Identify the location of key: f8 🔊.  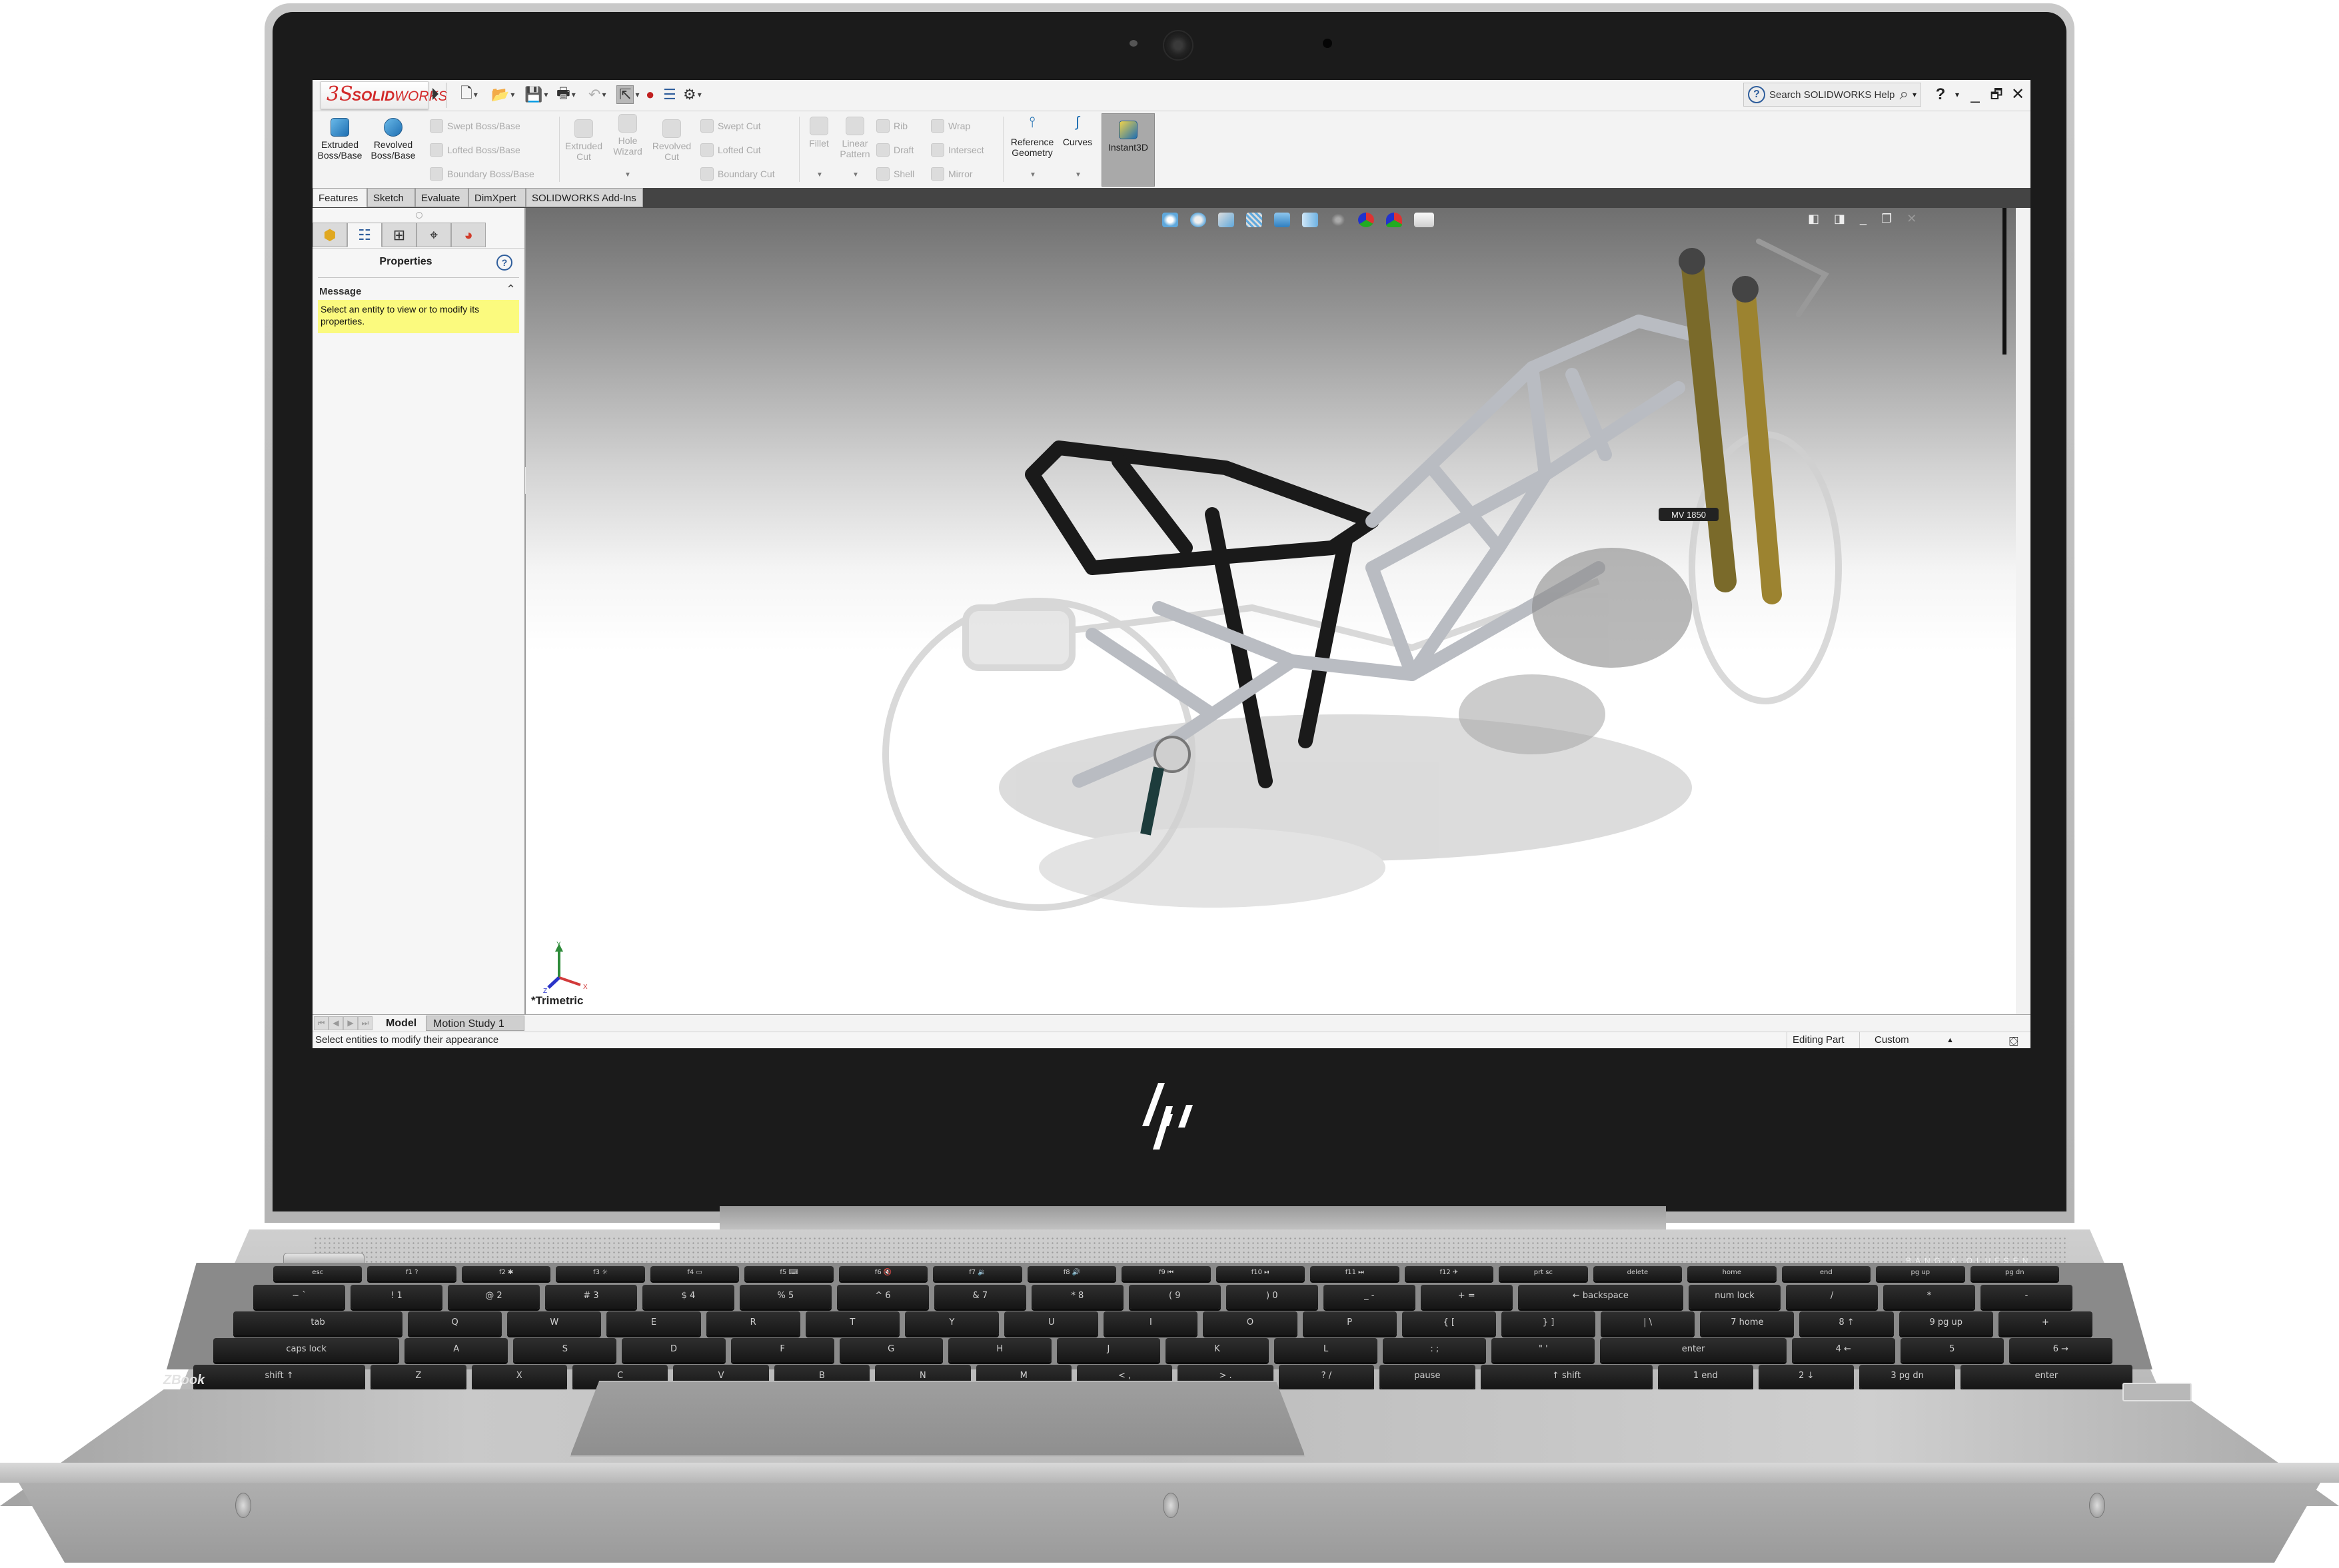
(1072, 1274).